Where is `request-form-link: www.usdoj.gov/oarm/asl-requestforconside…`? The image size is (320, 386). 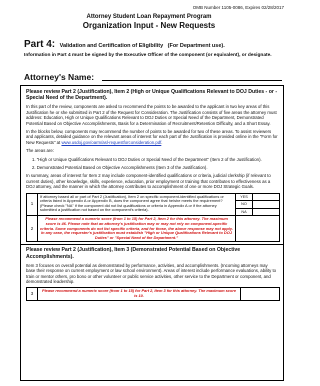 request-form-link: www.usdoj.gov/oarm/asl-requestforconside… is located at coordinates (111, 142).